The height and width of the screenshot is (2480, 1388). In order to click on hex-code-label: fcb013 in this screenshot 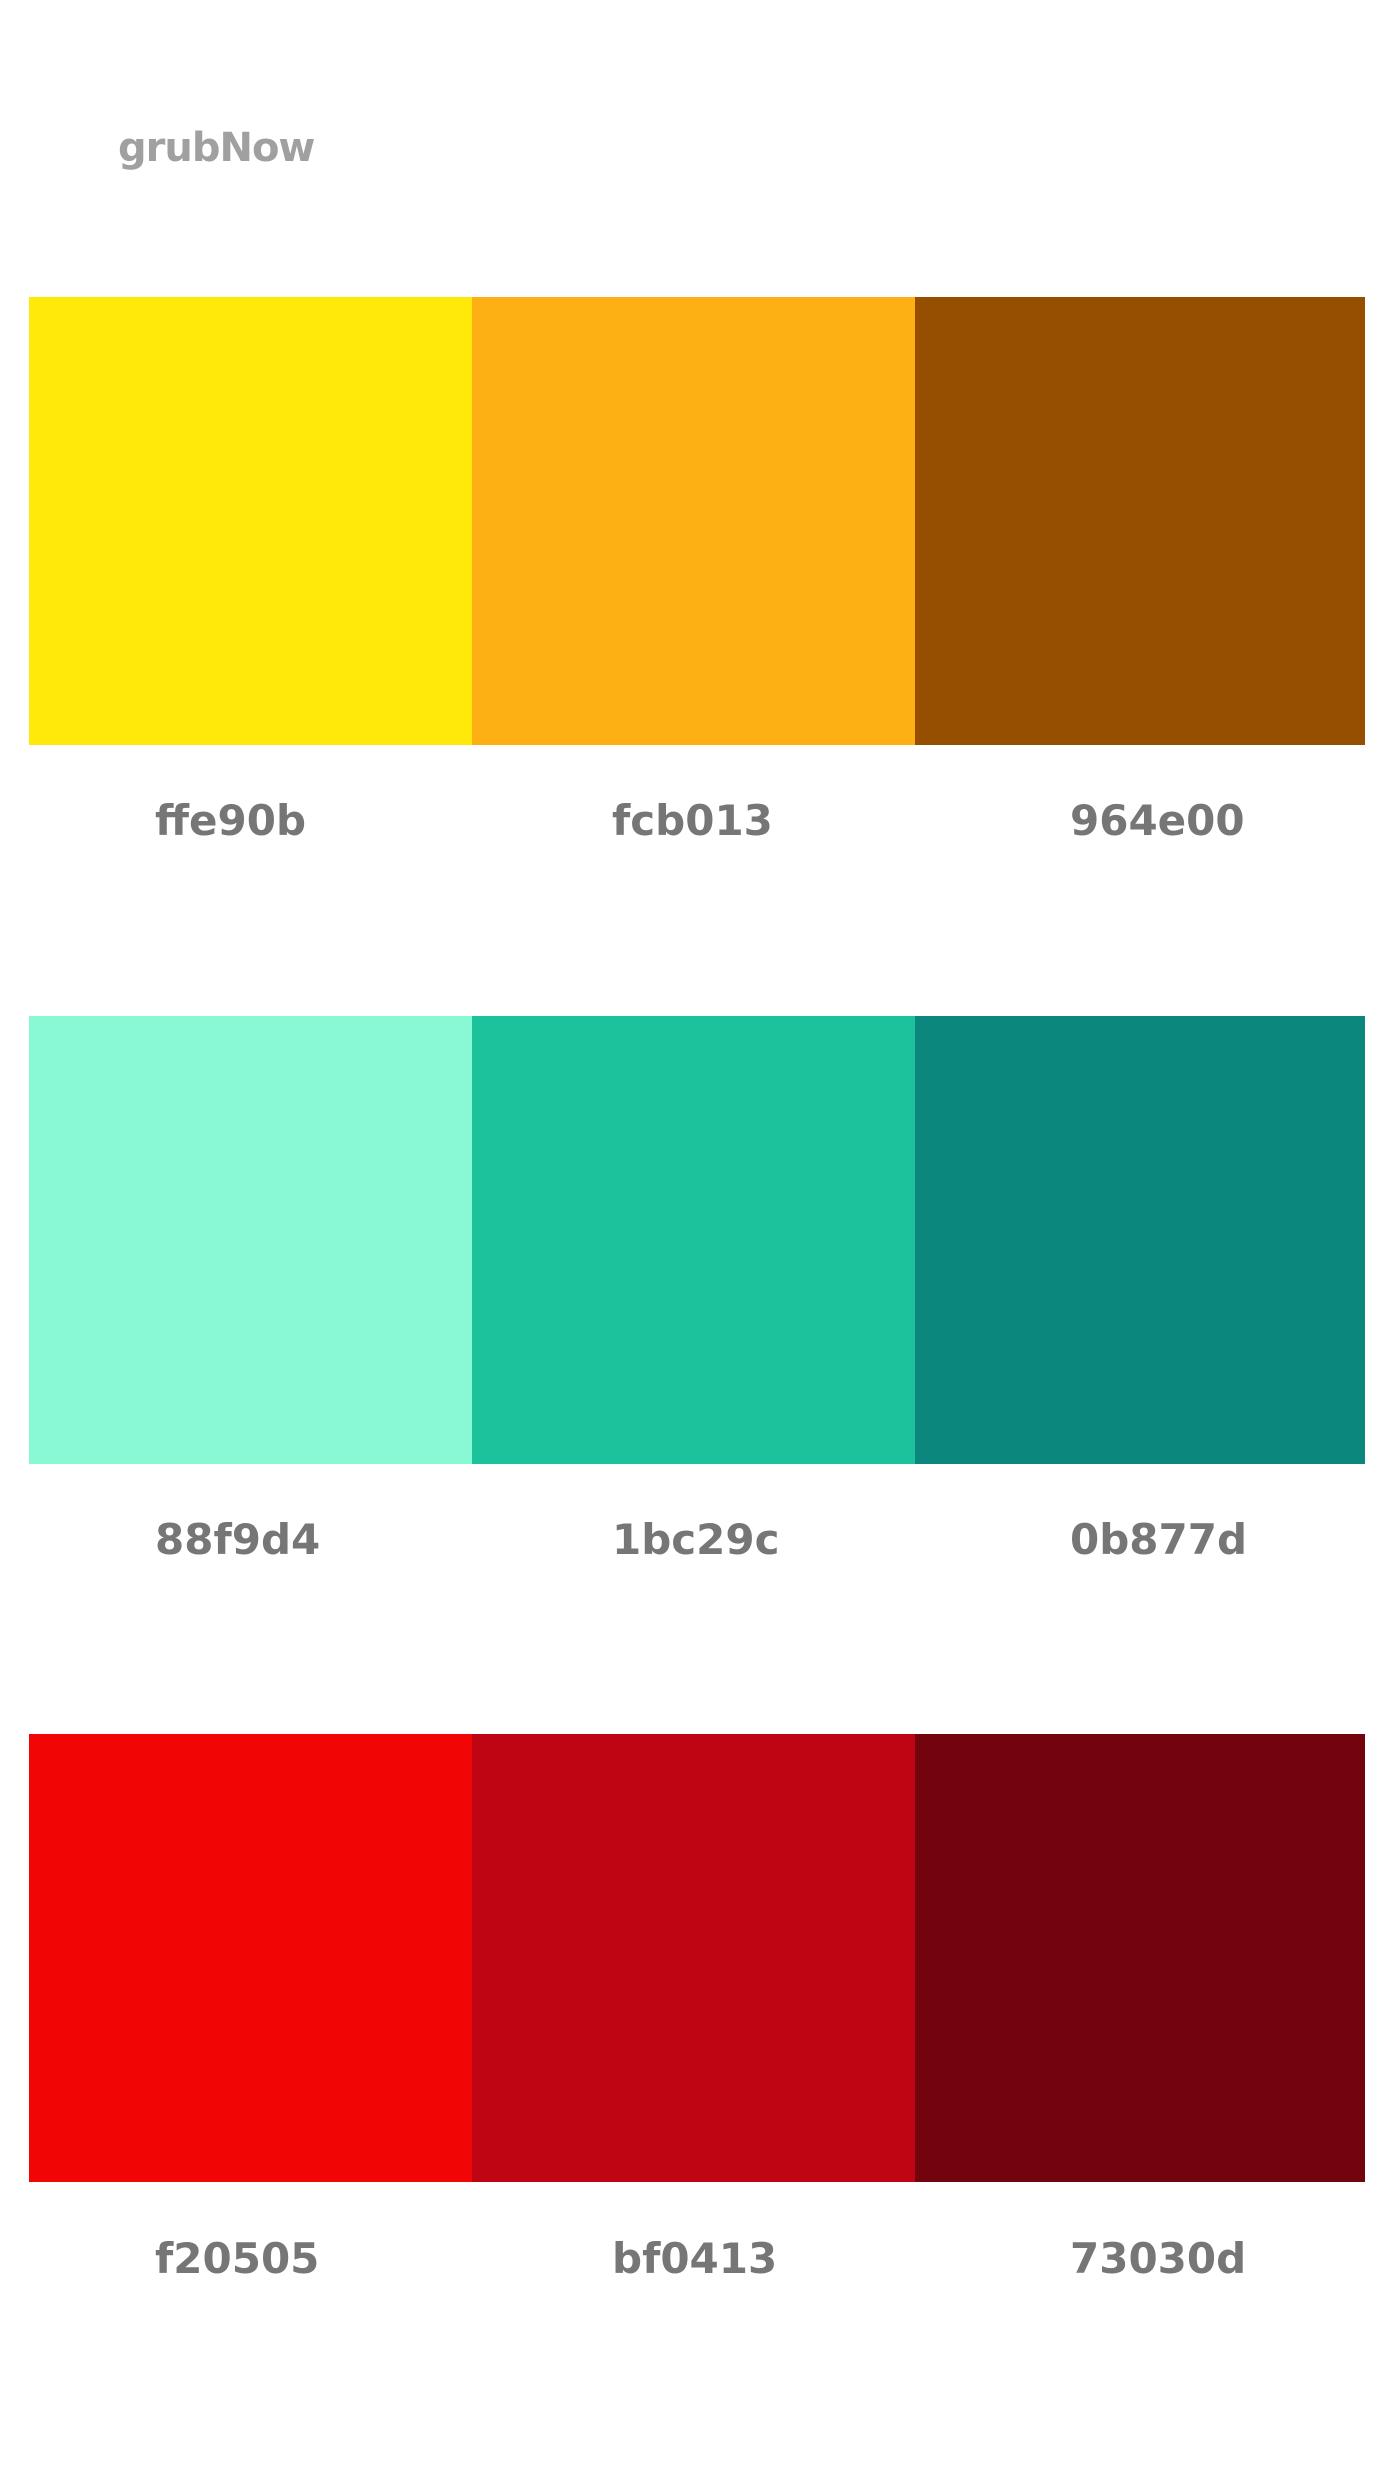, I will do `click(692, 820)`.